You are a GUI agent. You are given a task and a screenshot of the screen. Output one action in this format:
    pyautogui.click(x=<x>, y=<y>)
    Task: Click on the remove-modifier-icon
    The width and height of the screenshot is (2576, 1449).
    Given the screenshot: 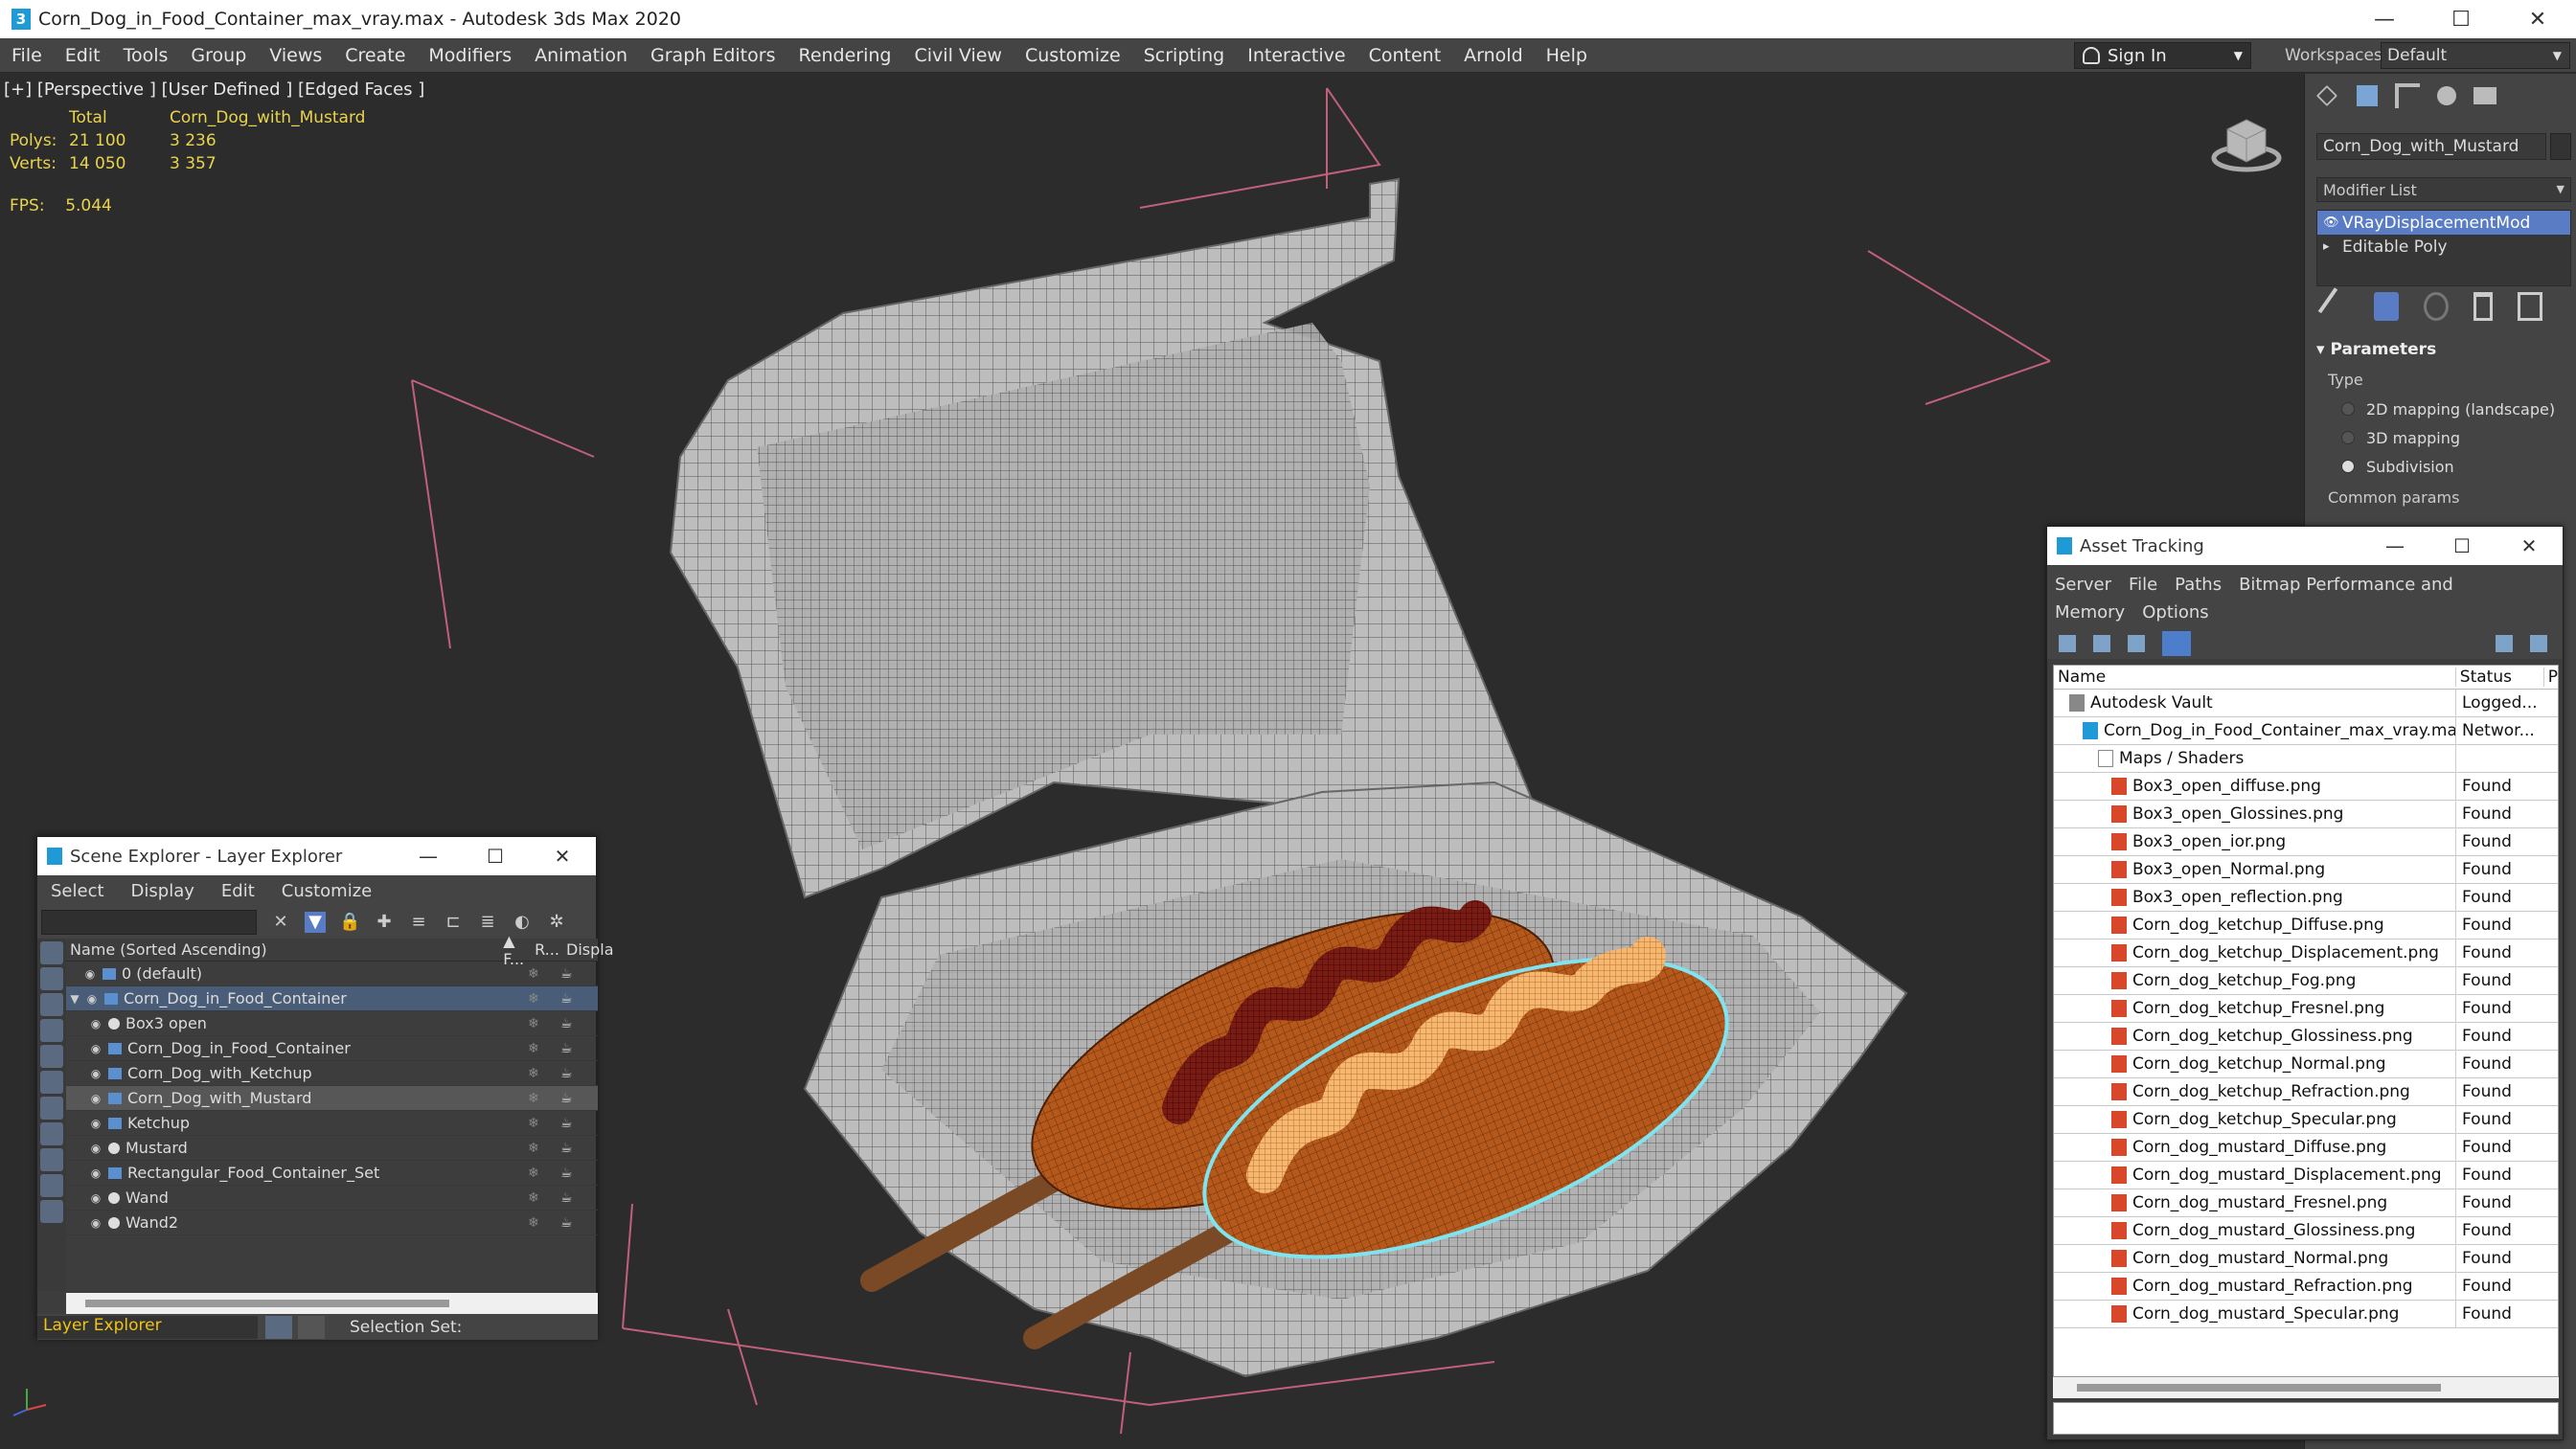 What is the action you would take?
    pyautogui.click(x=2483, y=306)
    